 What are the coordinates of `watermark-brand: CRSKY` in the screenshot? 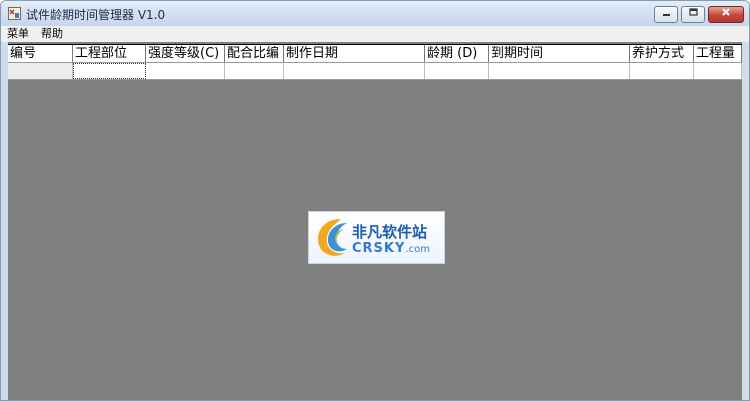 It's located at (379, 248).